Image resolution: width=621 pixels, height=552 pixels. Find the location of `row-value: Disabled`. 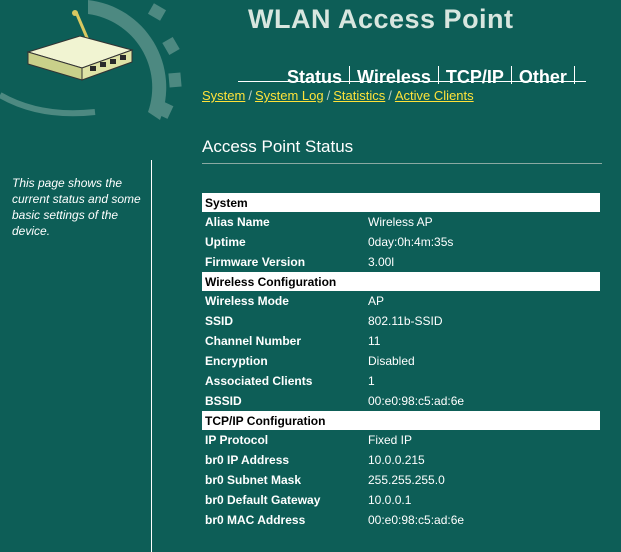

row-value: Disabled is located at coordinates (391, 361).